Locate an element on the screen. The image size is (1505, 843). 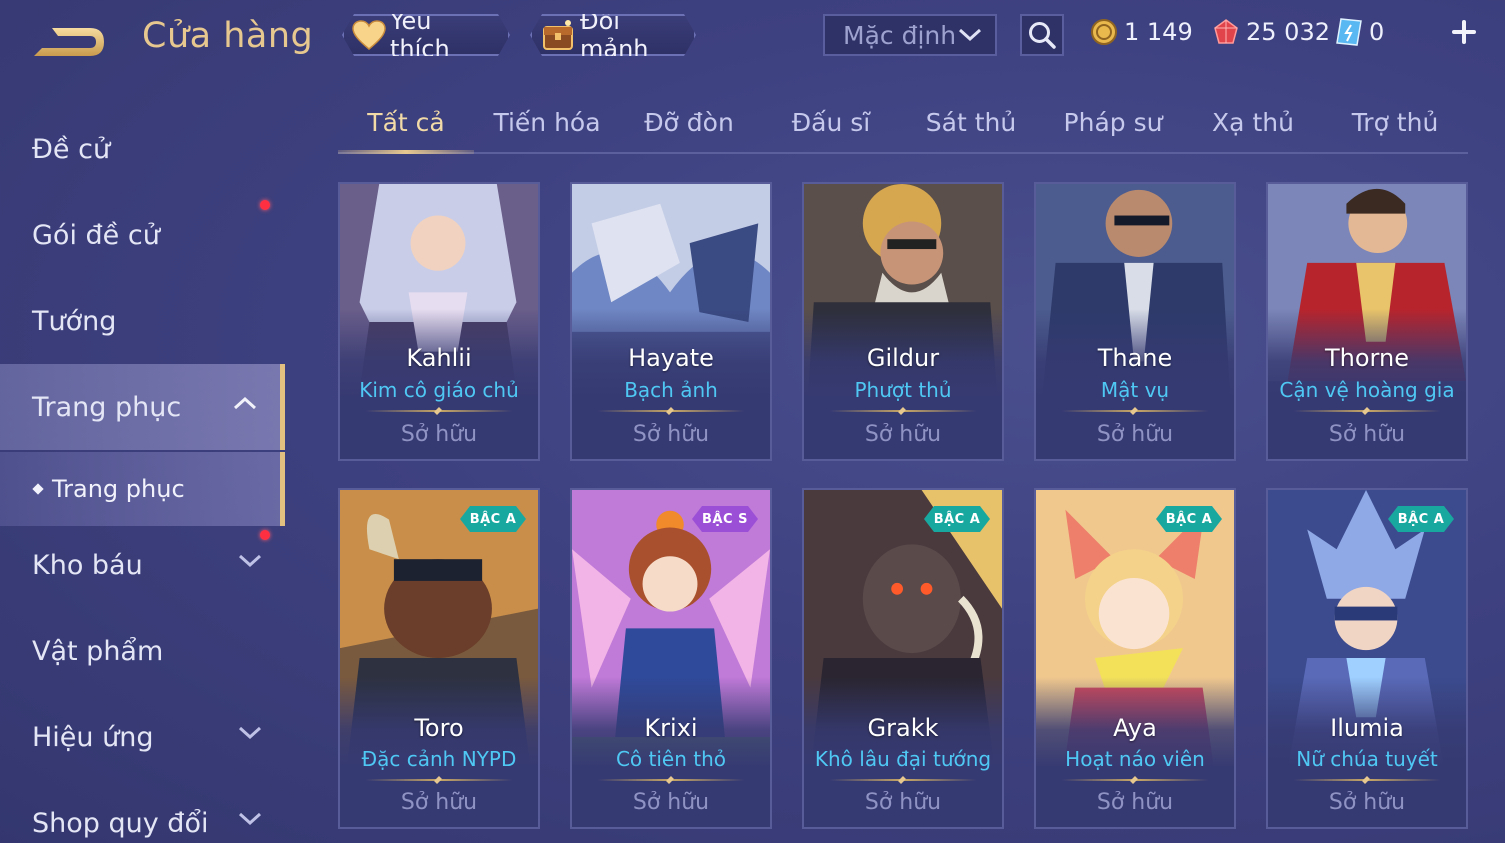
tab-support: Trợ thủ is located at coordinates (1395, 130).